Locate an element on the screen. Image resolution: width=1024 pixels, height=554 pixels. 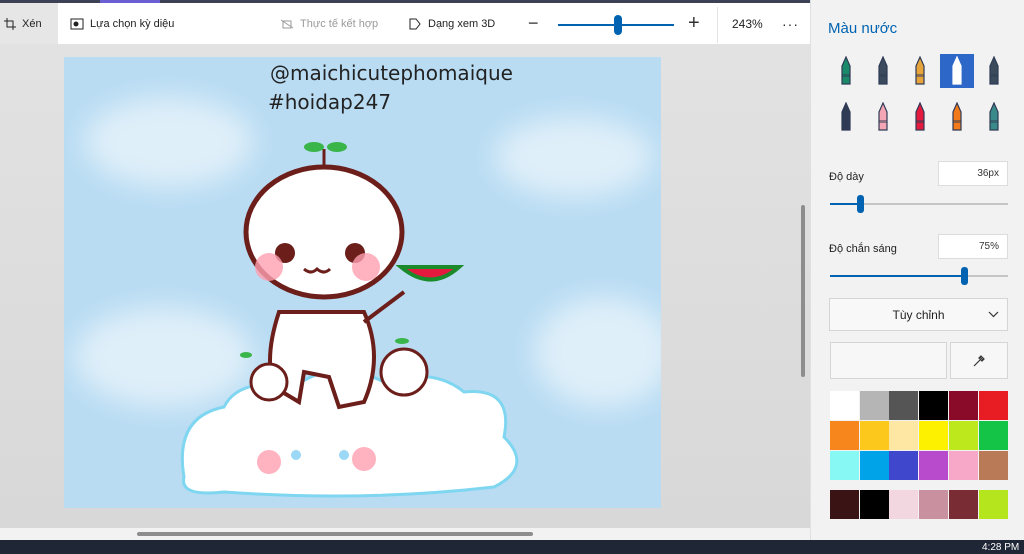
spray-can-tool-icon is located at coordinates (957, 116).